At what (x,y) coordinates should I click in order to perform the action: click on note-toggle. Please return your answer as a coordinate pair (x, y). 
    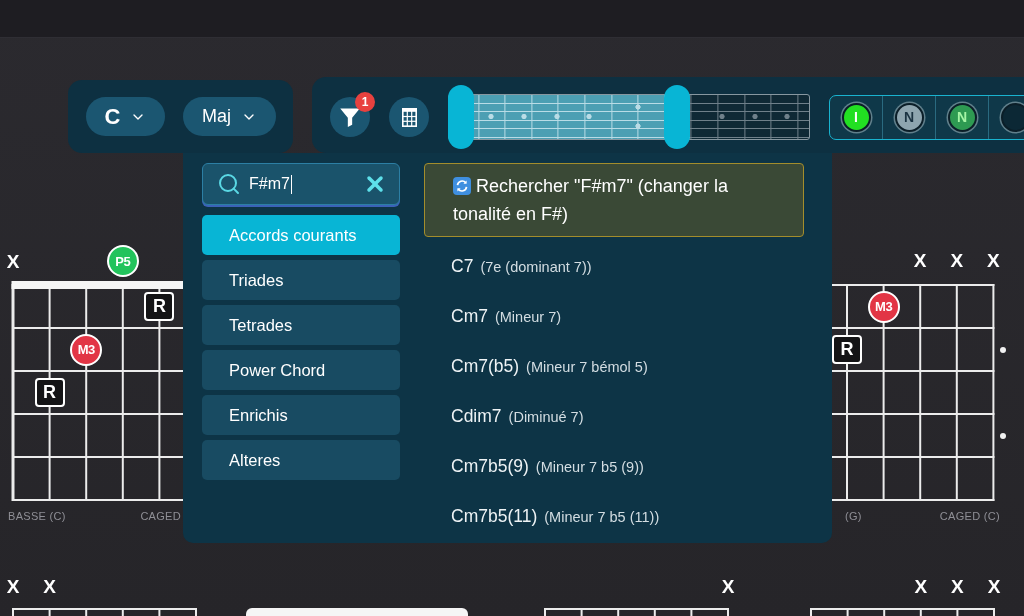
    Looking at the image, I should click on (1012, 117).